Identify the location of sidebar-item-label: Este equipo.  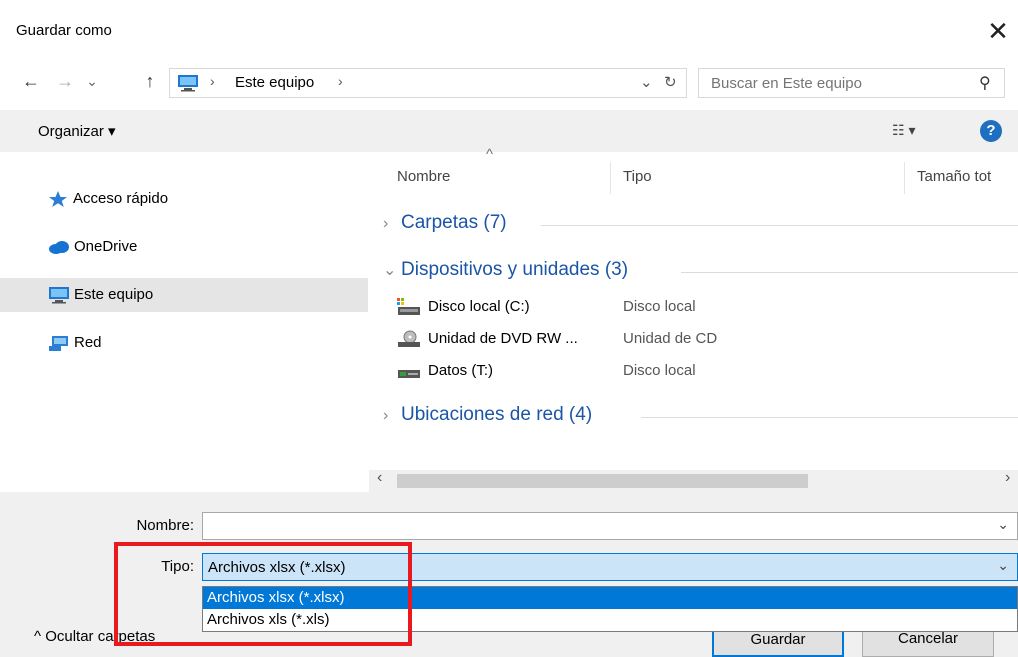
(114, 294).